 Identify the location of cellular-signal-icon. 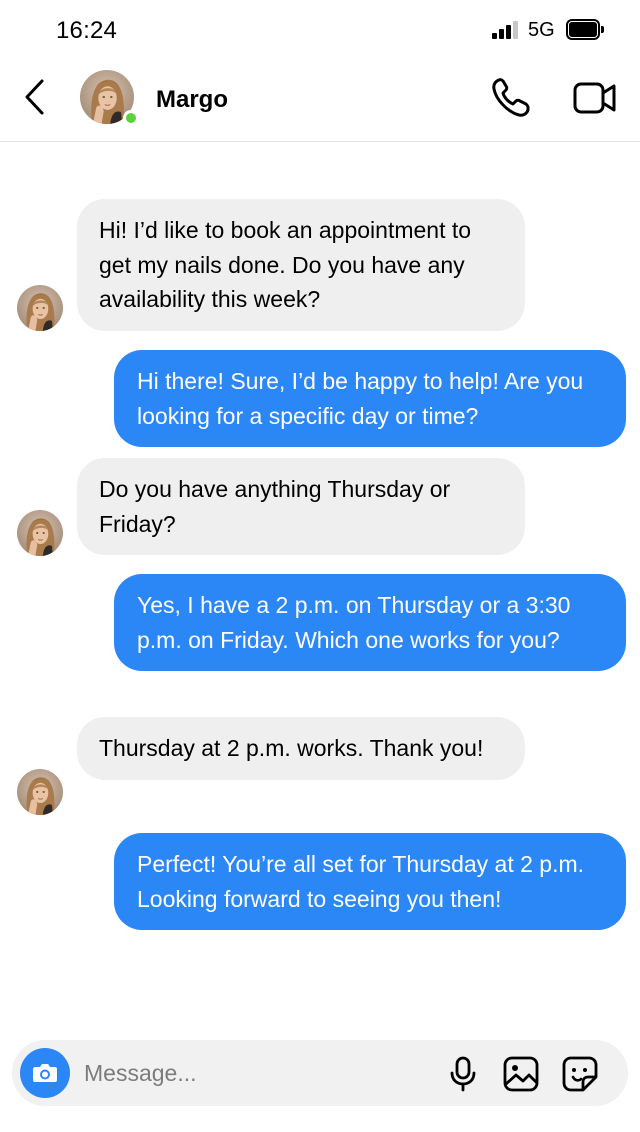
(506, 30).